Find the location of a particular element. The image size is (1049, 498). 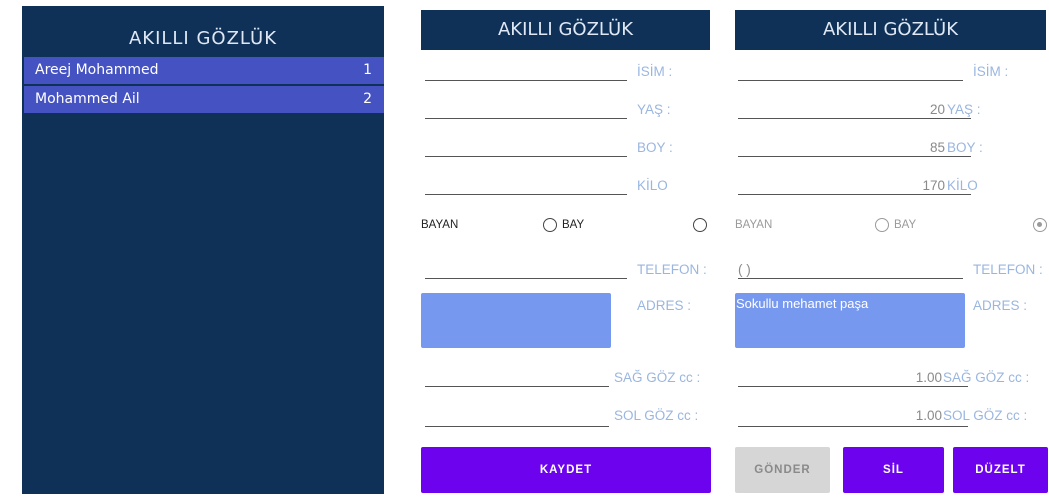

height-value: 85 is located at coordinates (937, 147).